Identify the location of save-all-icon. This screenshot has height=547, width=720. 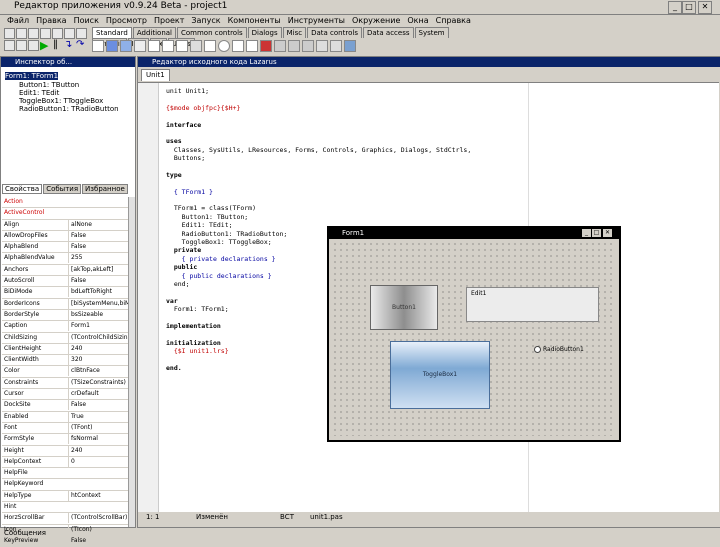
(45, 33).